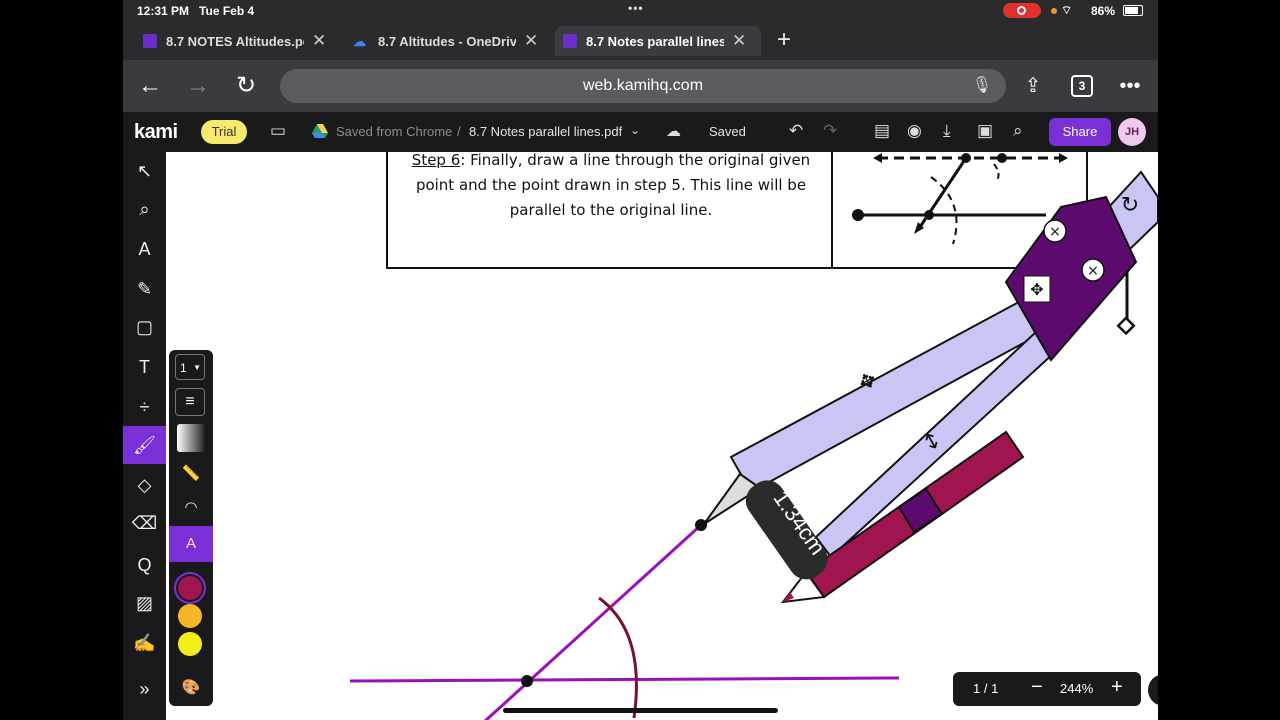 Image resolution: width=1280 pixels, height=720 pixels. I want to click on highlighter-icon: ✎, so click(144, 289).